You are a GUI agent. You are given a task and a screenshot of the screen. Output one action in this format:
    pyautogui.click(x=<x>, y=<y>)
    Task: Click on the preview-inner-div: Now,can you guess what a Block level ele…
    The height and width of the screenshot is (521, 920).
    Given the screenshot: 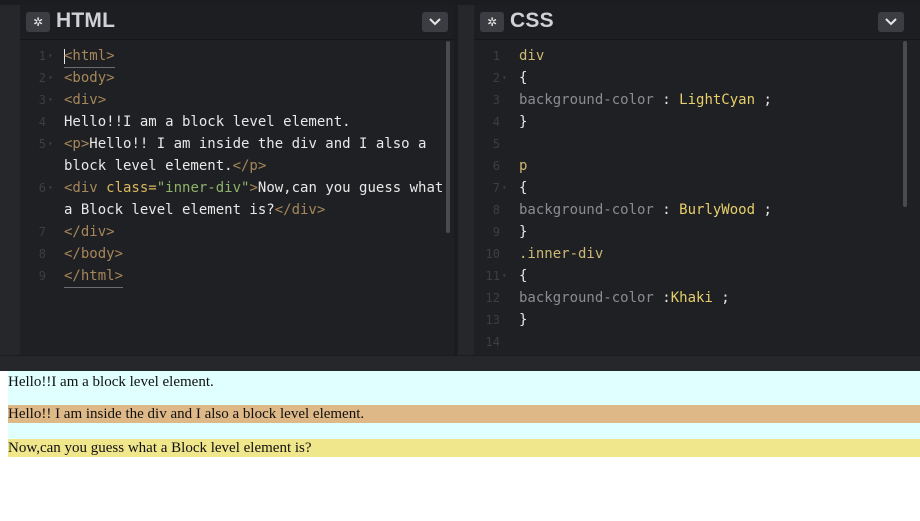 What is the action you would take?
    pyautogui.click(x=464, y=448)
    